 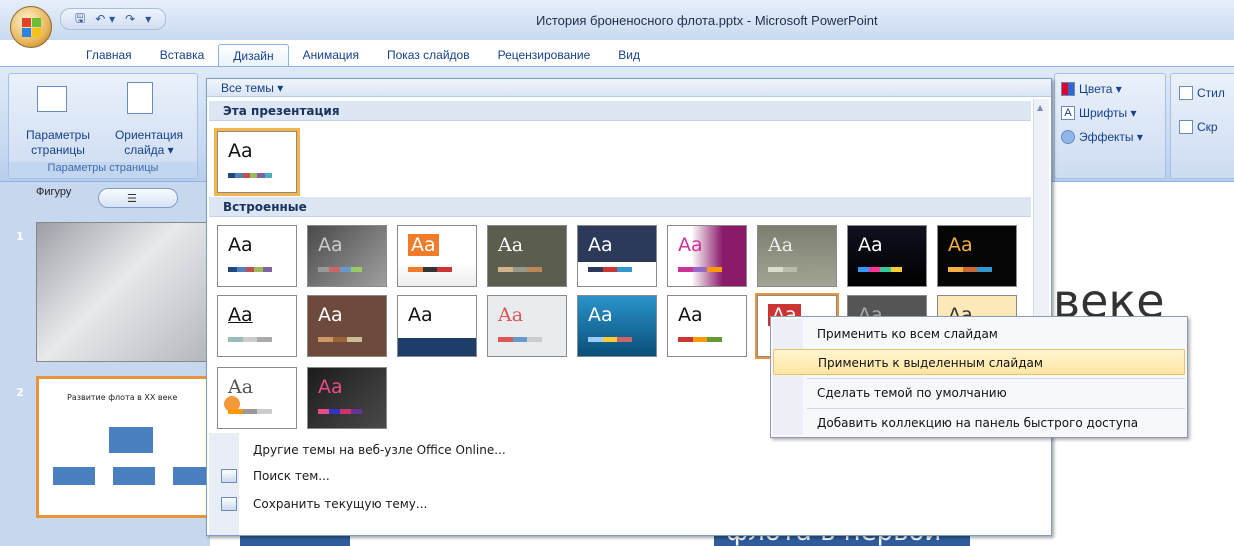 What do you see at coordinates (80, 19) in the screenshot?
I see `save-icon: 🖫` at bounding box center [80, 19].